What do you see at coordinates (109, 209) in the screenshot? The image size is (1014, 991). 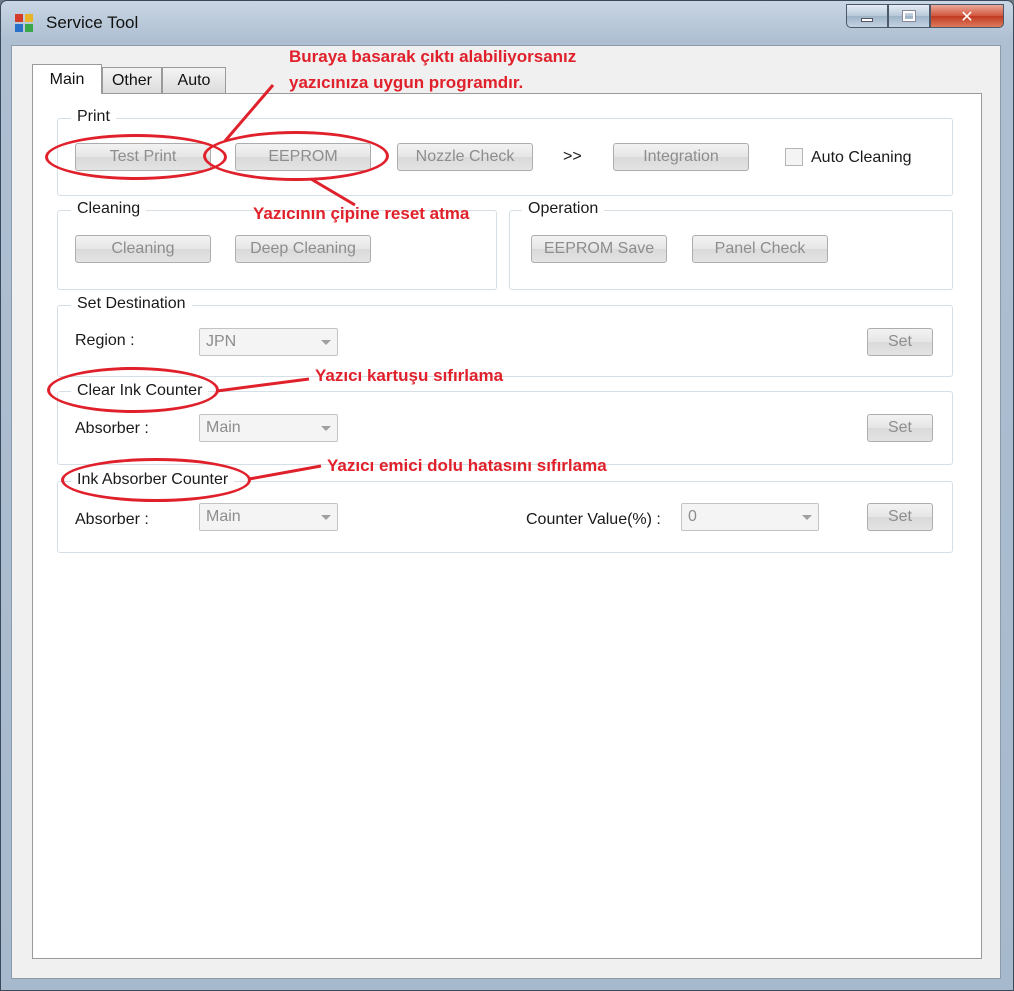 I see `cleaning-group-label: Cleaning` at bounding box center [109, 209].